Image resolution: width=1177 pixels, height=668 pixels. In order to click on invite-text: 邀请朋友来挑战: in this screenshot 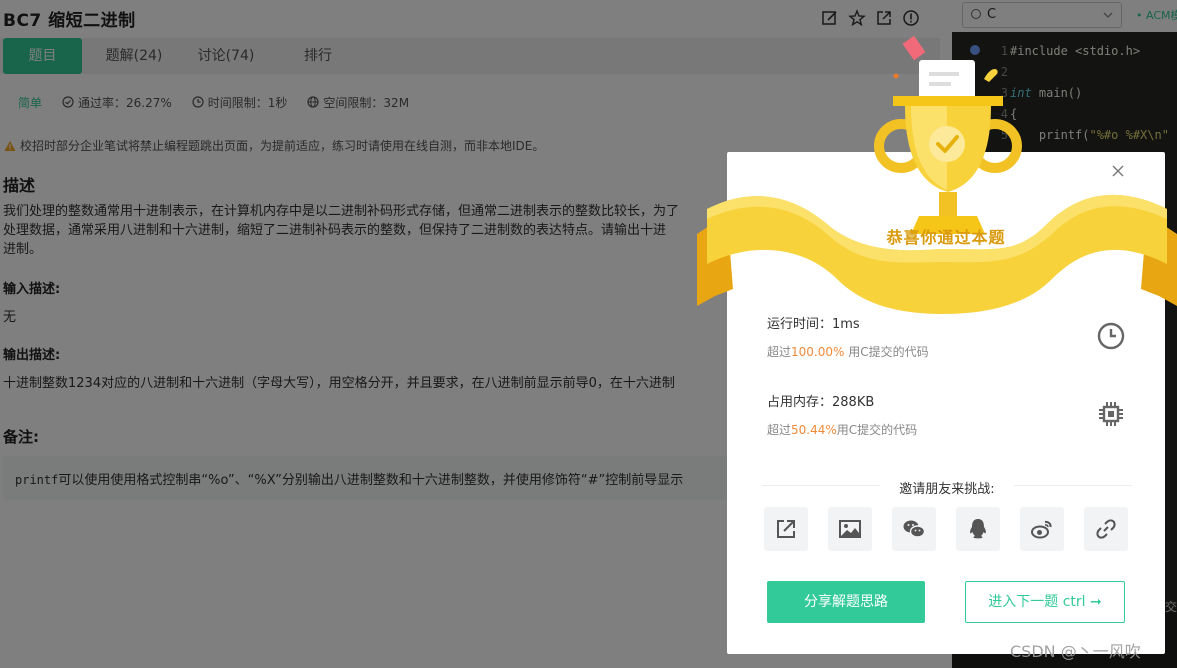, I will do `click(947, 487)`.